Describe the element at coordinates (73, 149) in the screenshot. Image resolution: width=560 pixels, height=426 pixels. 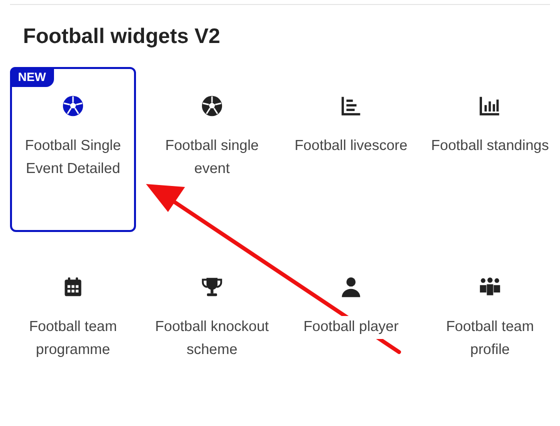
I see `widget-card: NEW Football Single Event Detailed` at that location.